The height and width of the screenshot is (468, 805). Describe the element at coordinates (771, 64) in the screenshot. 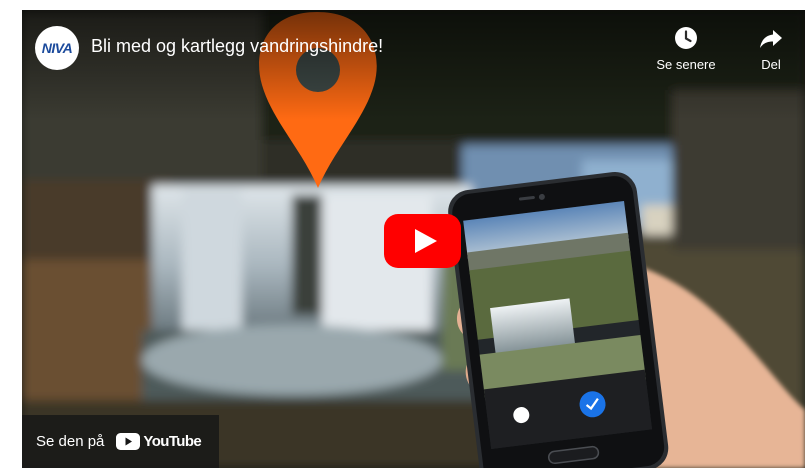

I see `share-label: Del` at that location.